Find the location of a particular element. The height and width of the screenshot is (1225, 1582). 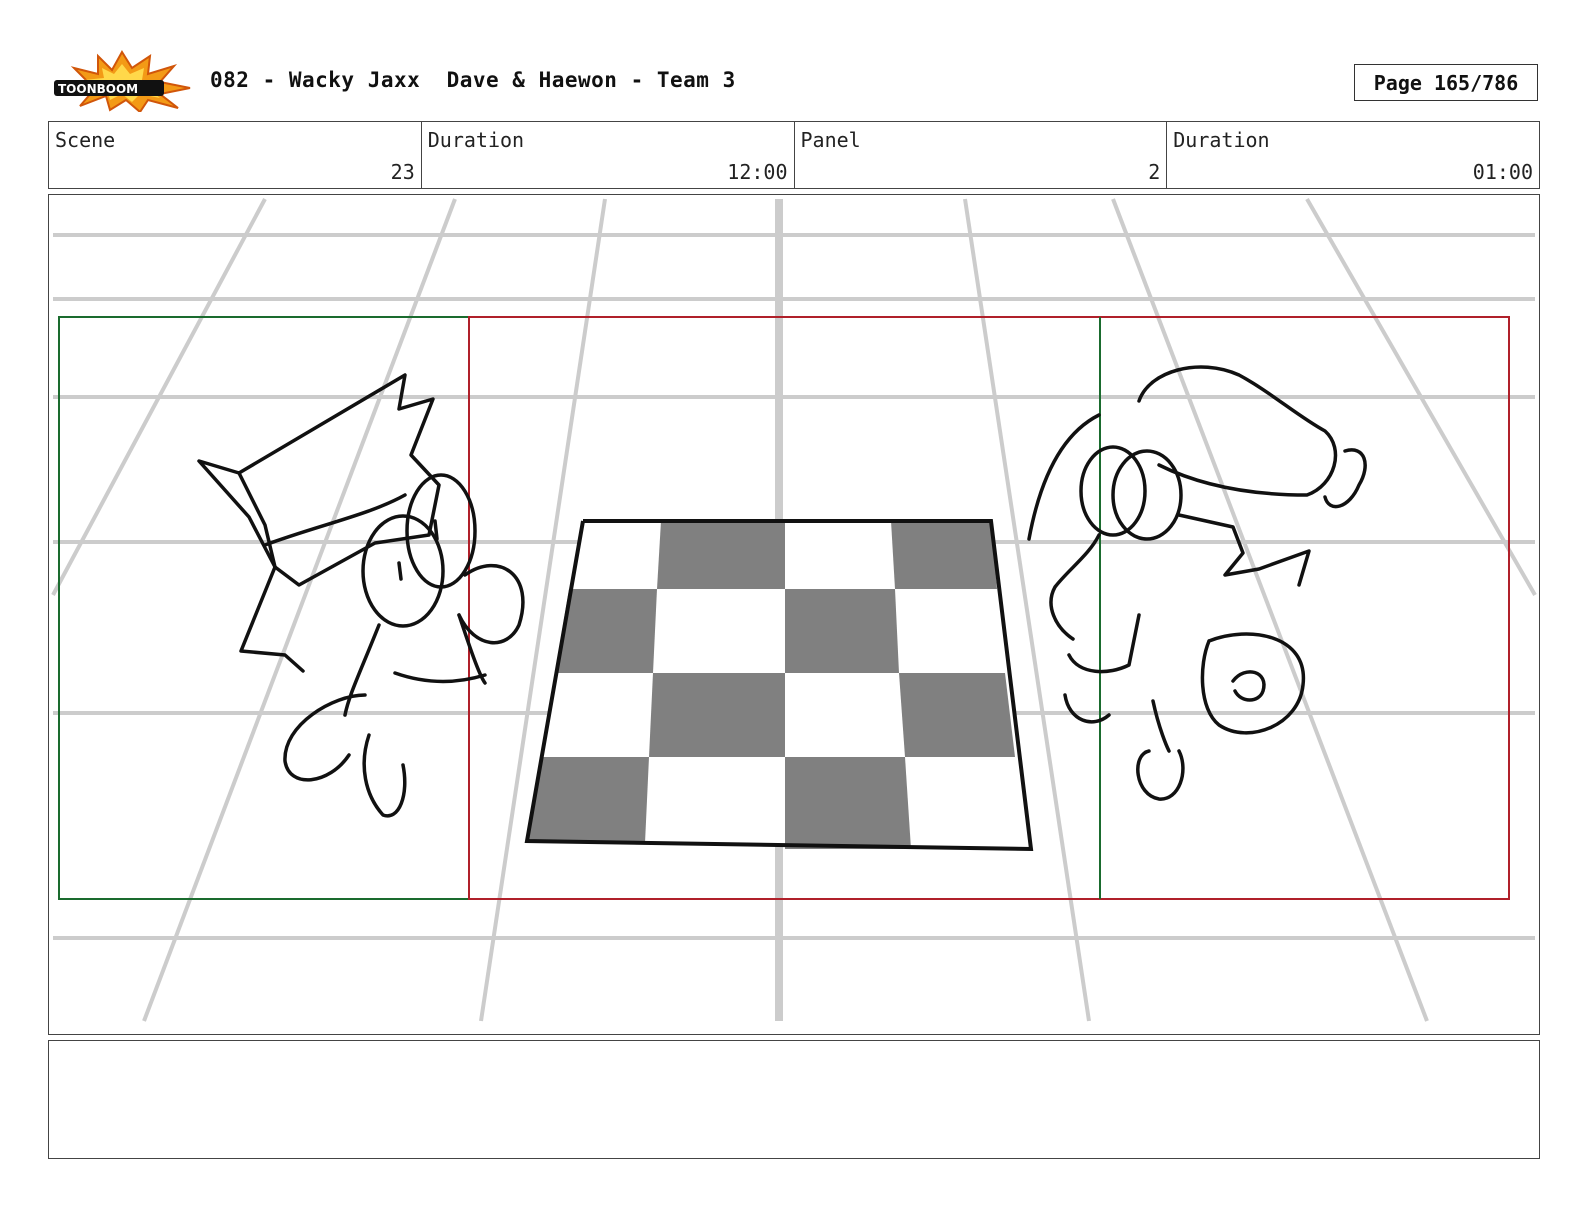

panel-duration-label: Duration is located at coordinates (1221, 140).